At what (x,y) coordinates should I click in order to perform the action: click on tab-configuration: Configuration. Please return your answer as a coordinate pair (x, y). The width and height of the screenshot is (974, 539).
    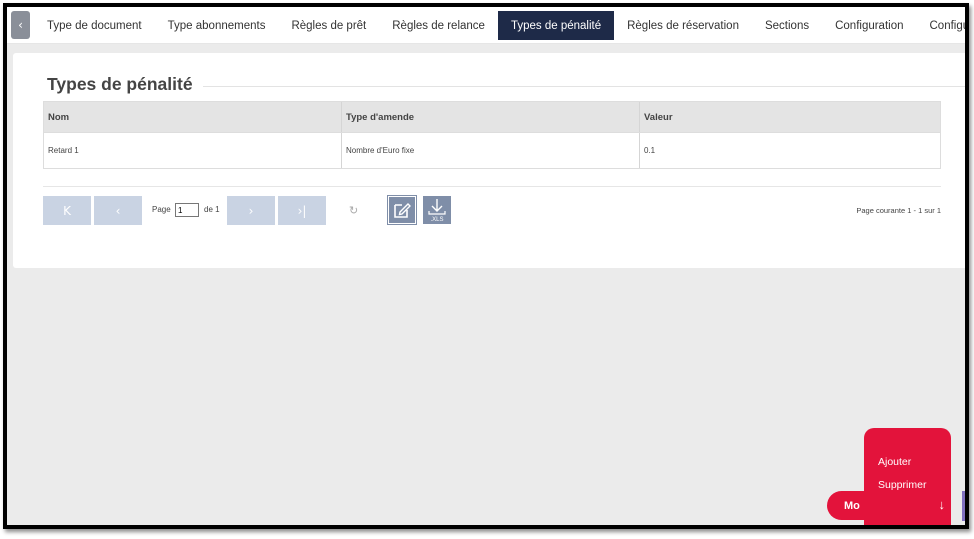
    Looking at the image, I should click on (869, 25).